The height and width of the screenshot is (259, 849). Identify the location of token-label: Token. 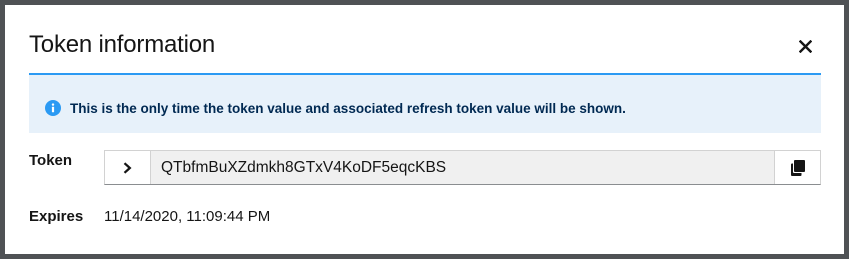
(51, 160).